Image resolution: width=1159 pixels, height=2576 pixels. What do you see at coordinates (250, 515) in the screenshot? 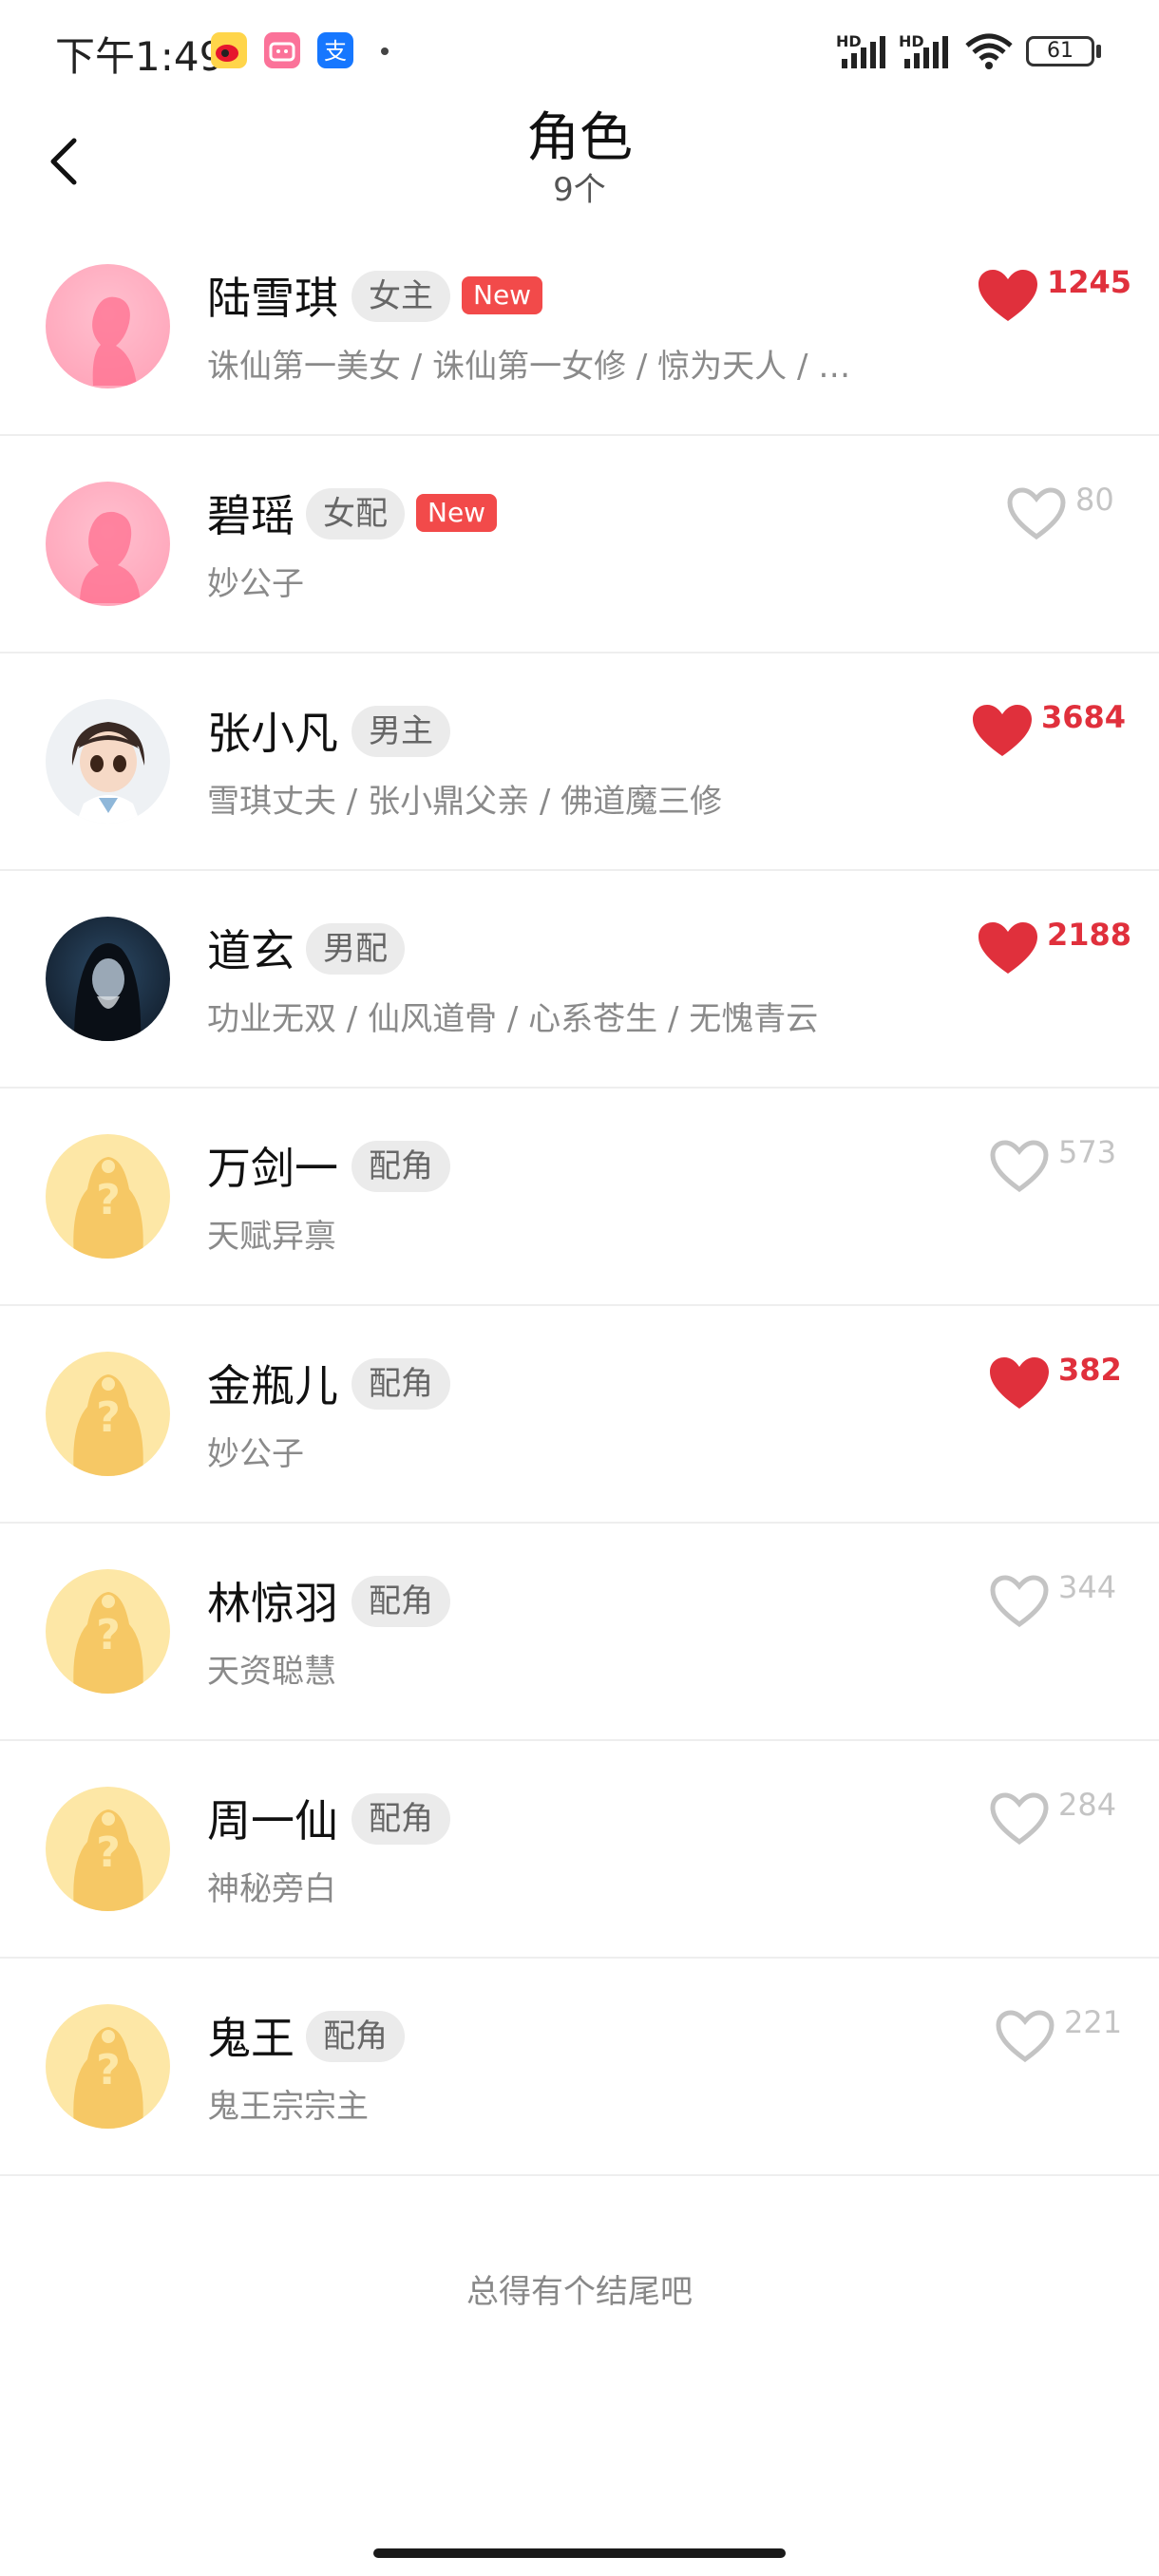
I see `character-name: 碧瑶` at bounding box center [250, 515].